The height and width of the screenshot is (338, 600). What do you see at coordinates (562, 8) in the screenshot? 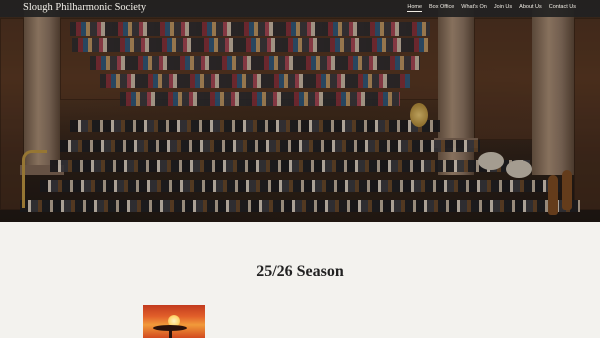
I see `nav-contact-us: Contact Us` at bounding box center [562, 8].